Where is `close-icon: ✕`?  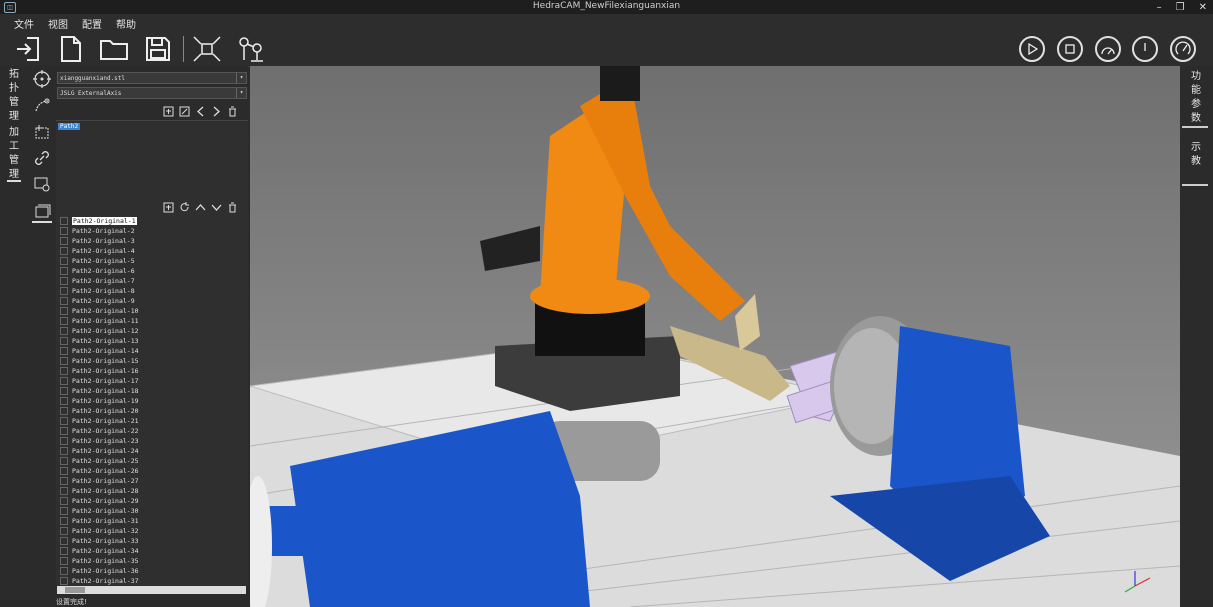 close-icon: ✕ is located at coordinates (1203, 7).